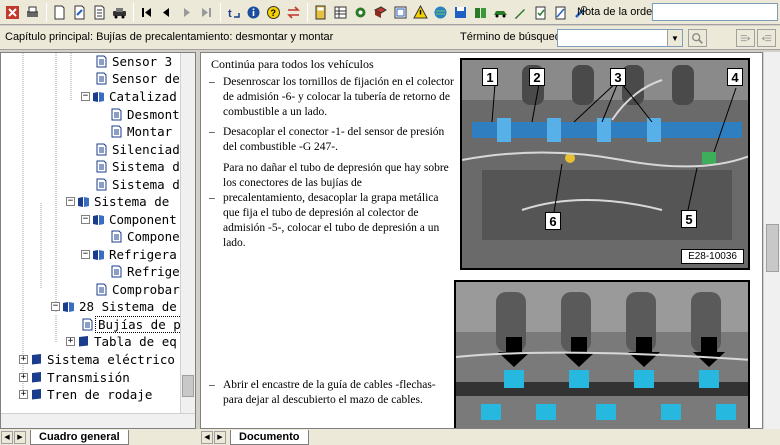 The height and width of the screenshot is (445, 780). I want to click on callout-3: 3, so click(618, 77).